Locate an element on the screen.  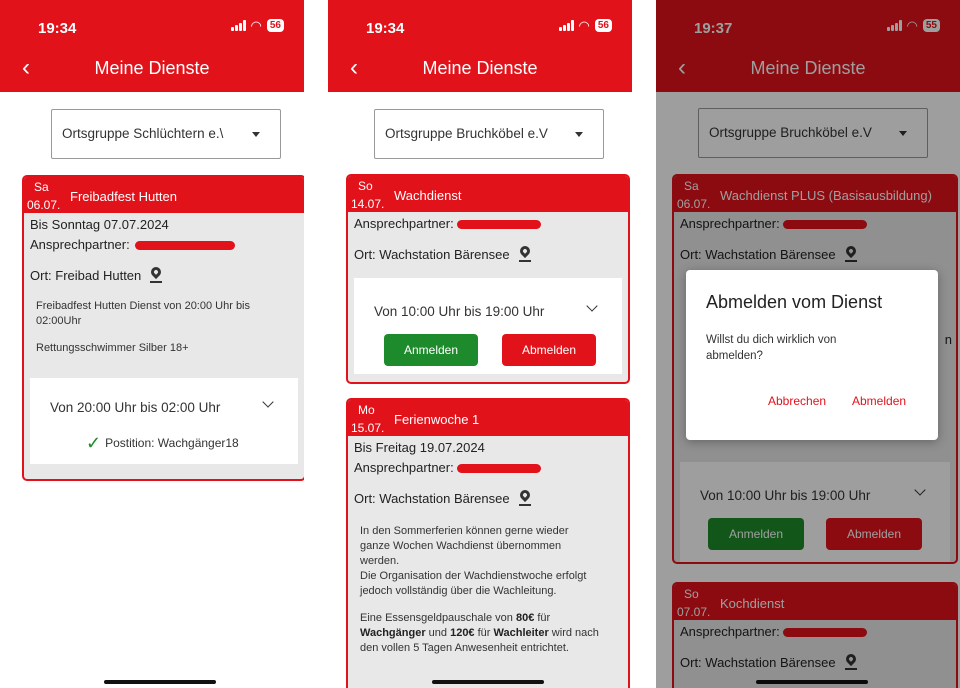
fee-text: und is located at coordinates (438, 633).